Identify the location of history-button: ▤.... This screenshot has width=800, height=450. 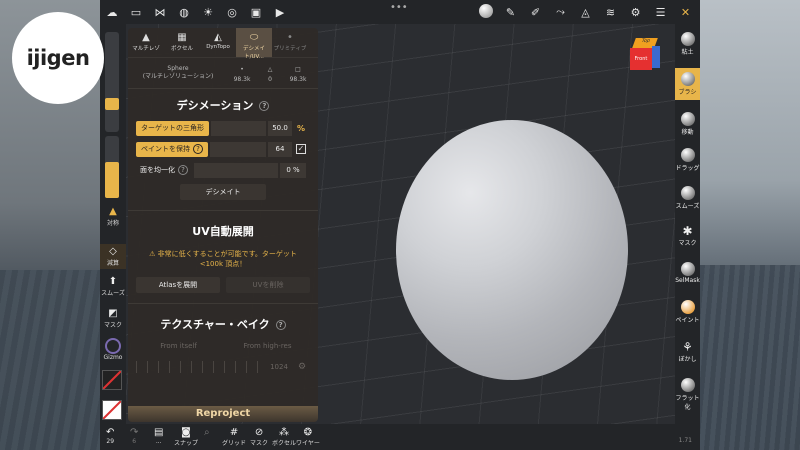
(158, 436).